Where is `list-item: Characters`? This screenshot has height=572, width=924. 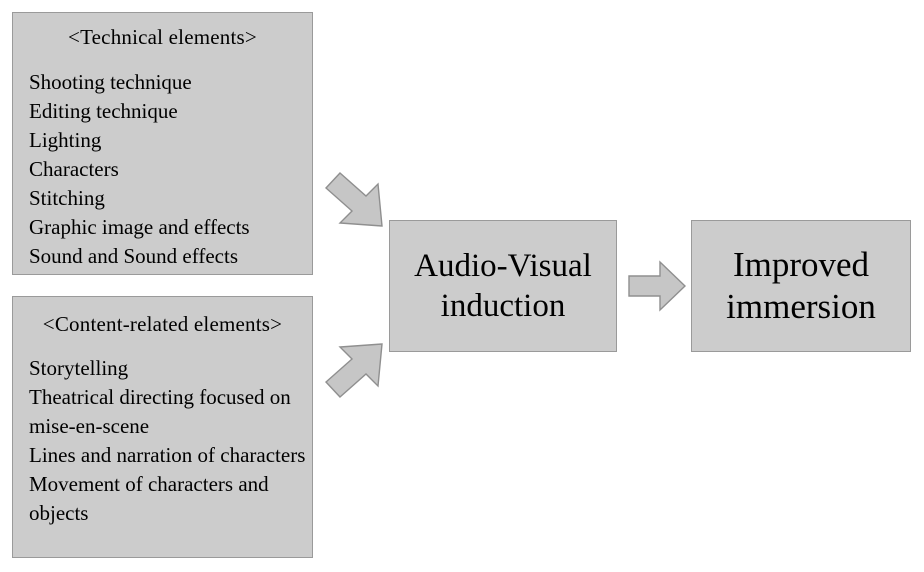
list-item: Characters is located at coordinates (74, 169).